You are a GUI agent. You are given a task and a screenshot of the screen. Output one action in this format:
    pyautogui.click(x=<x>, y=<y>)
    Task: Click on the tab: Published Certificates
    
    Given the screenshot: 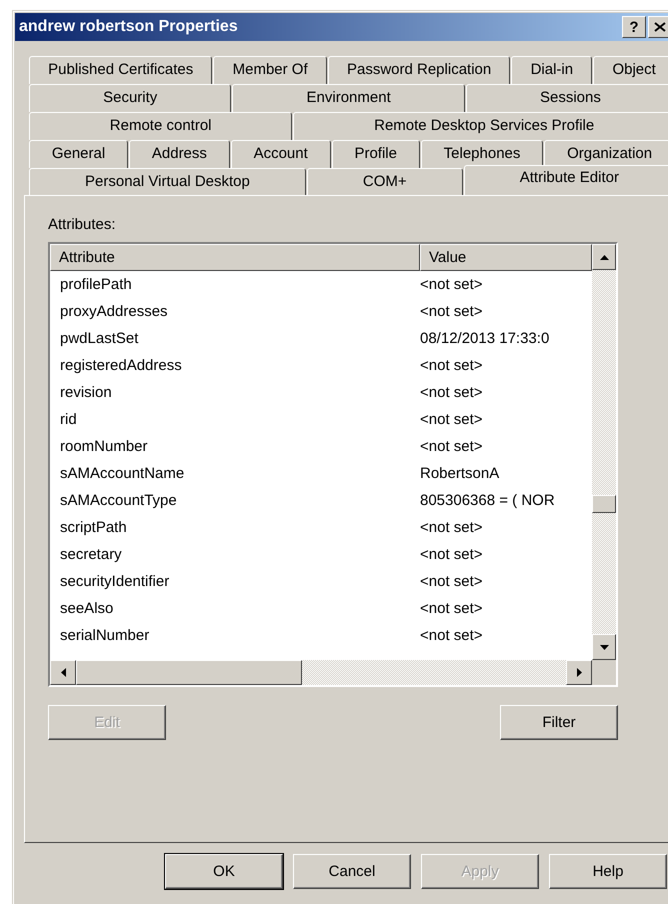 What is the action you would take?
    pyautogui.click(x=120, y=70)
    